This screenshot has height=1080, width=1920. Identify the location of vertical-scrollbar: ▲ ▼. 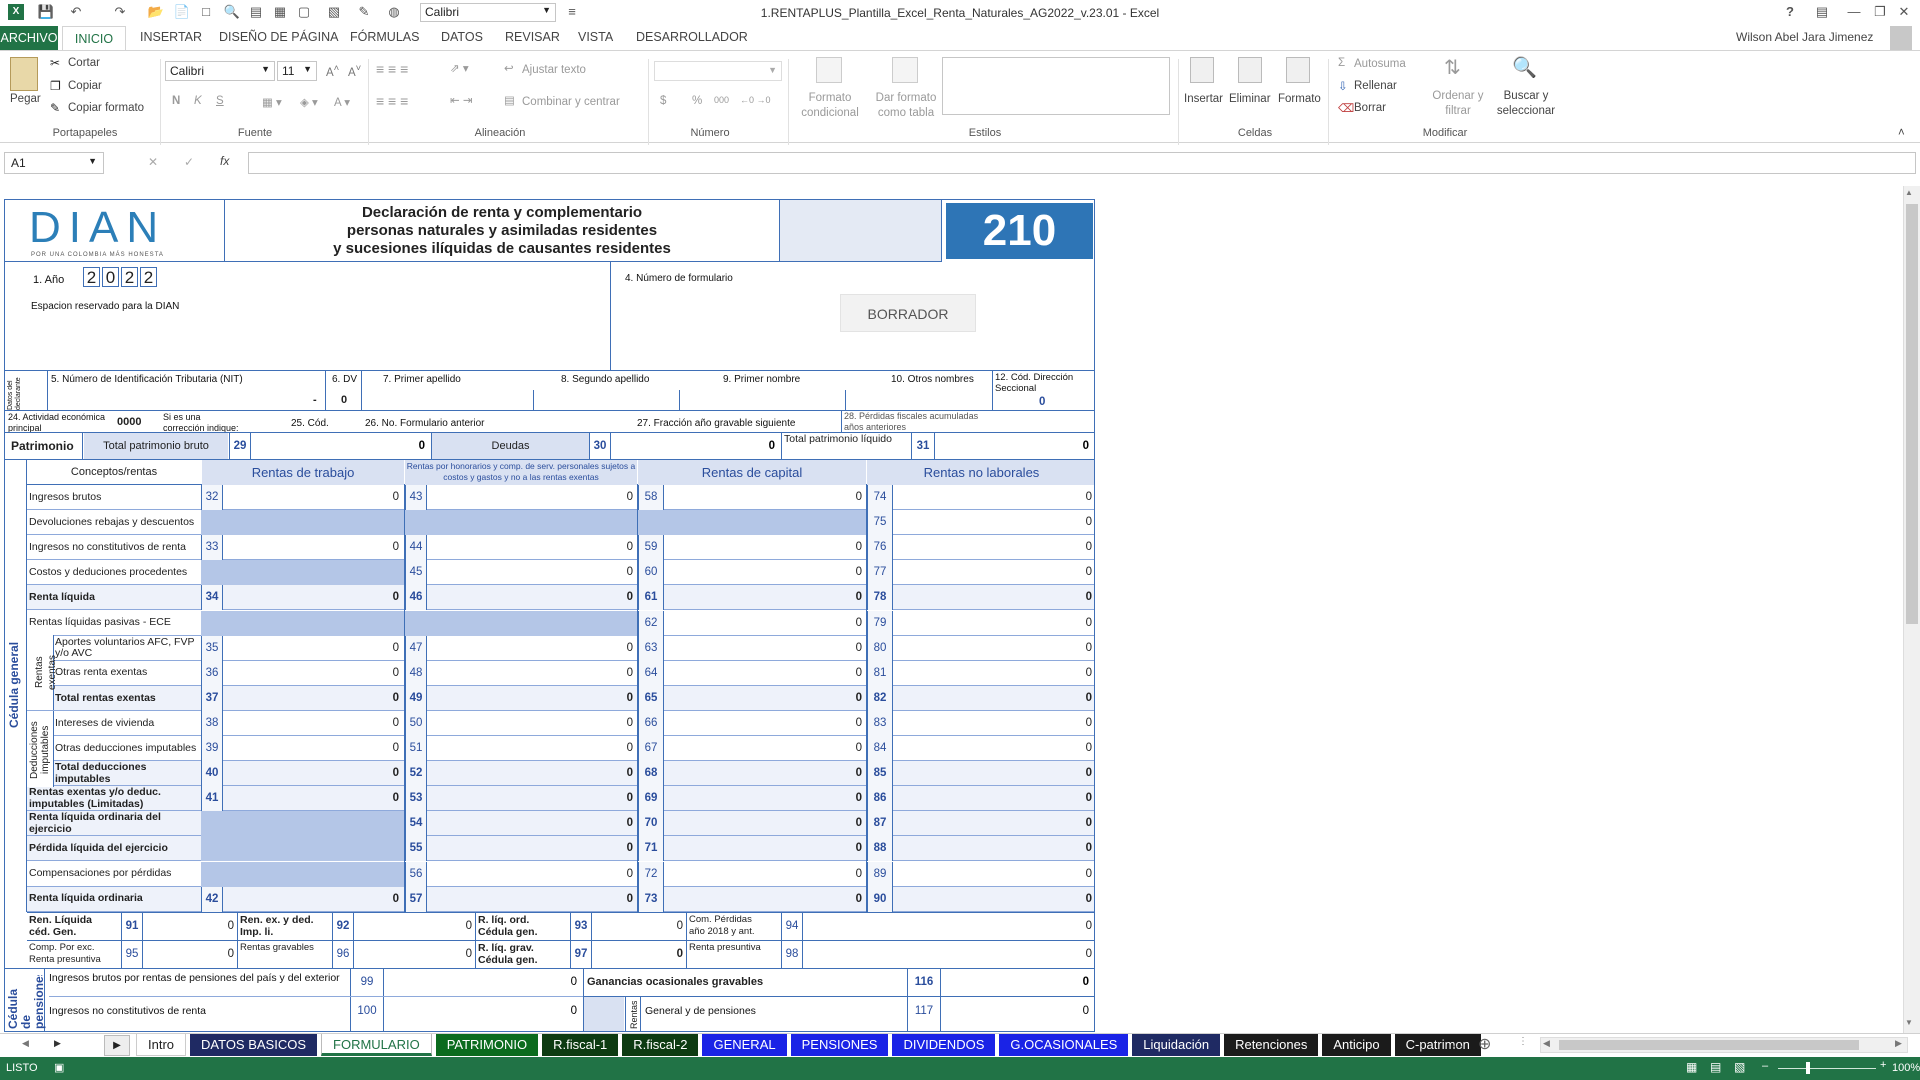
(1911, 610).